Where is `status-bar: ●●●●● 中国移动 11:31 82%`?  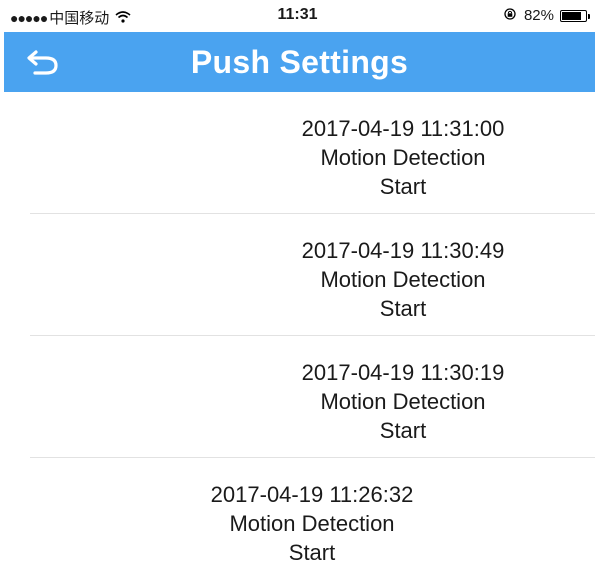 status-bar: ●●●●● 中国移动 11:31 82% is located at coordinates (297, 16).